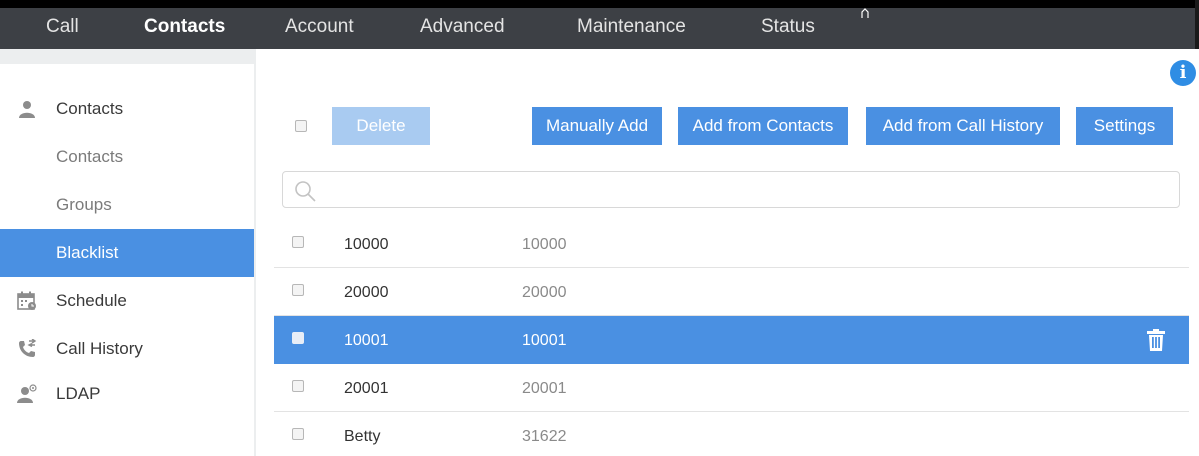 The width and height of the screenshot is (1199, 456). What do you see at coordinates (788, 27) in the screenshot?
I see `tab-status: Status` at bounding box center [788, 27].